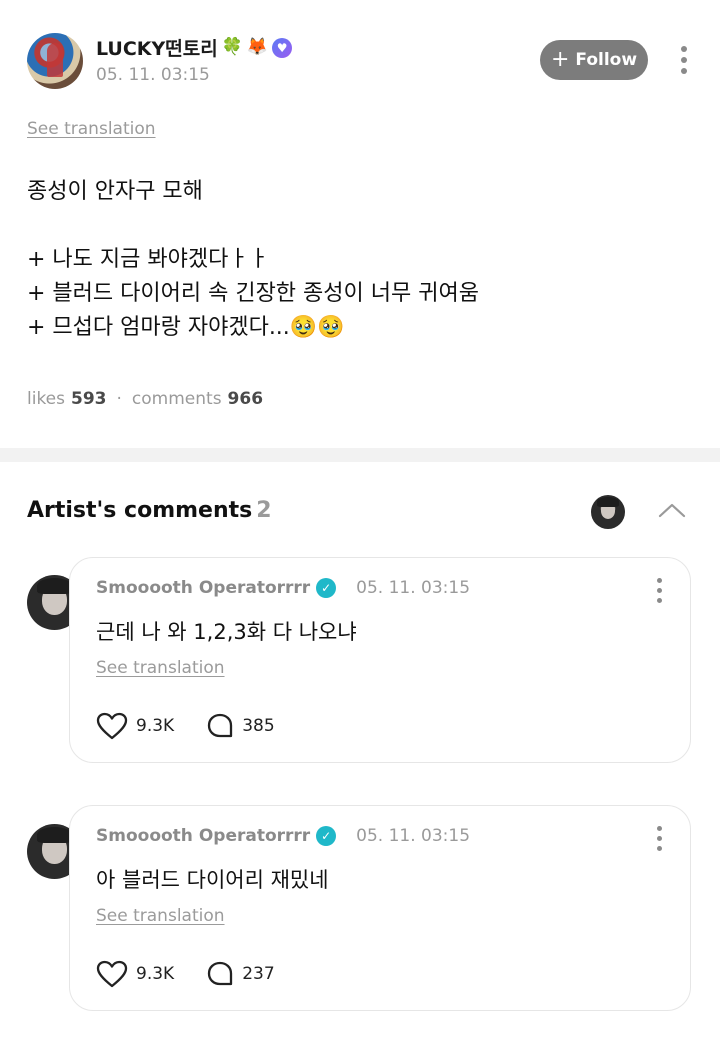  I want to click on post-timestamp: 05. 11. 03:15, so click(153, 75).